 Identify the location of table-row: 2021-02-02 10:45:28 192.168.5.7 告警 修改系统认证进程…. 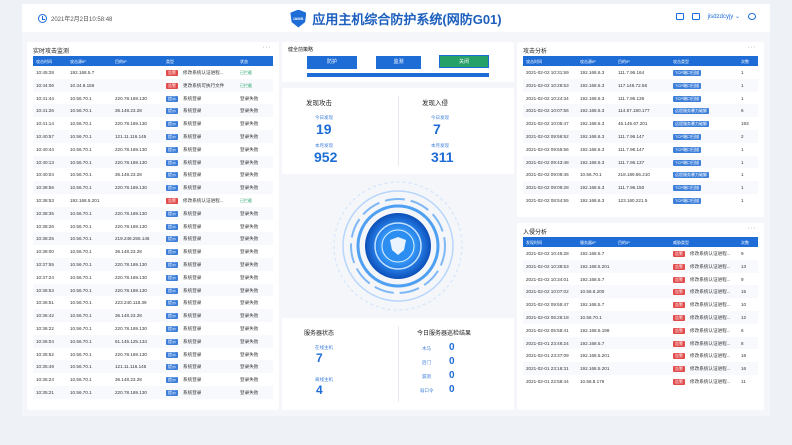
(640, 253).